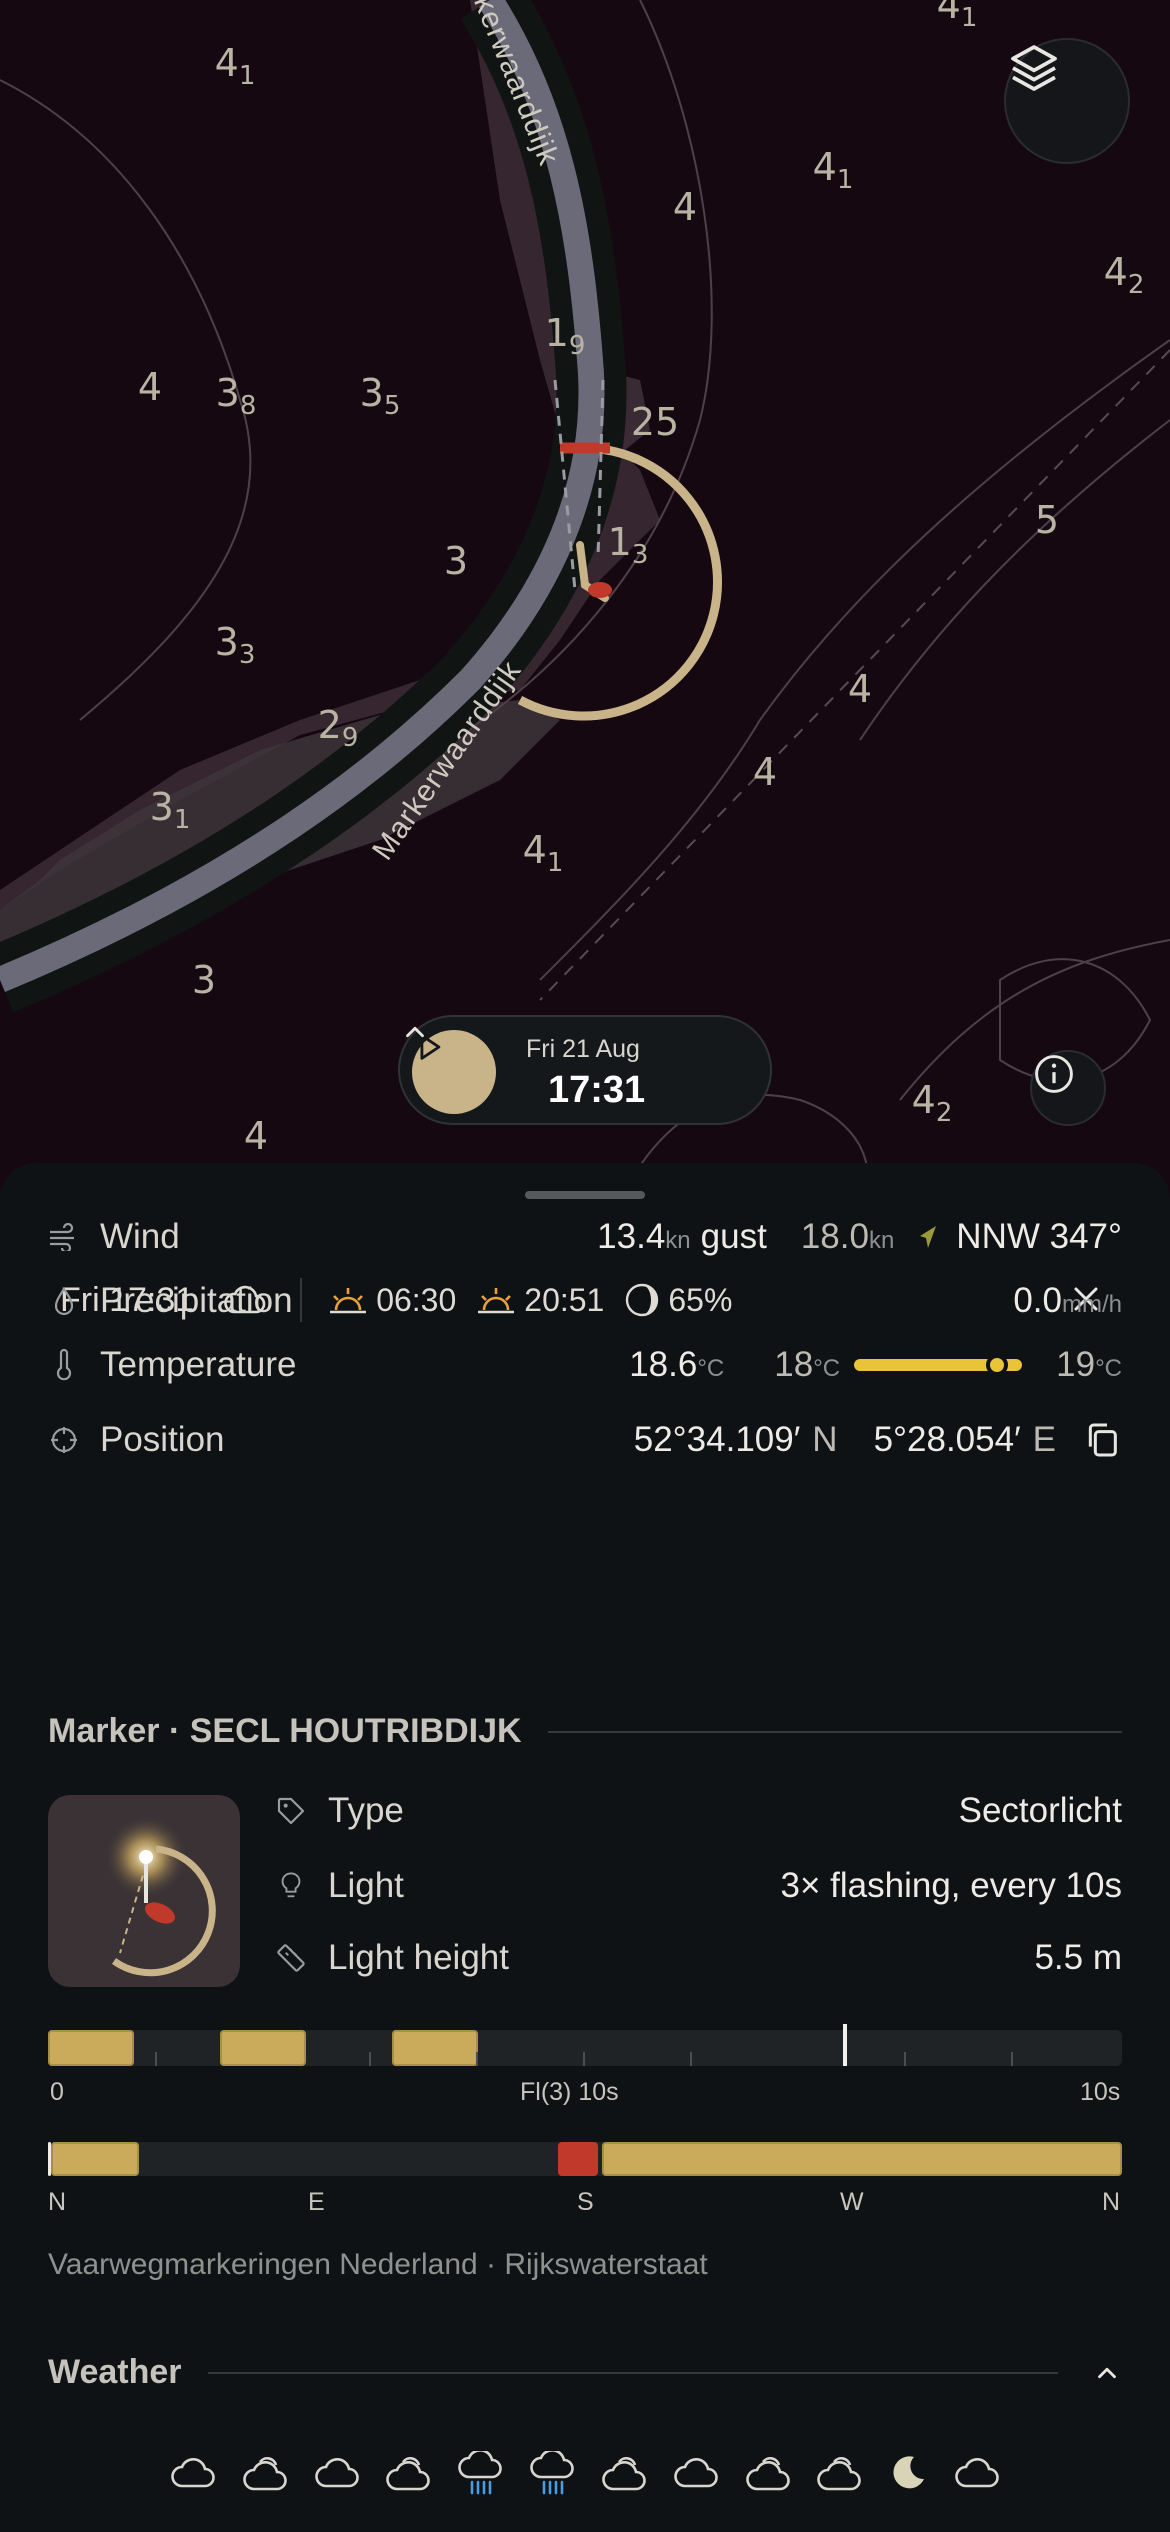 The width and height of the screenshot is (1170, 2532). I want to click on time-control: Fri 21 Aug 17:31, so click(585, 1070).